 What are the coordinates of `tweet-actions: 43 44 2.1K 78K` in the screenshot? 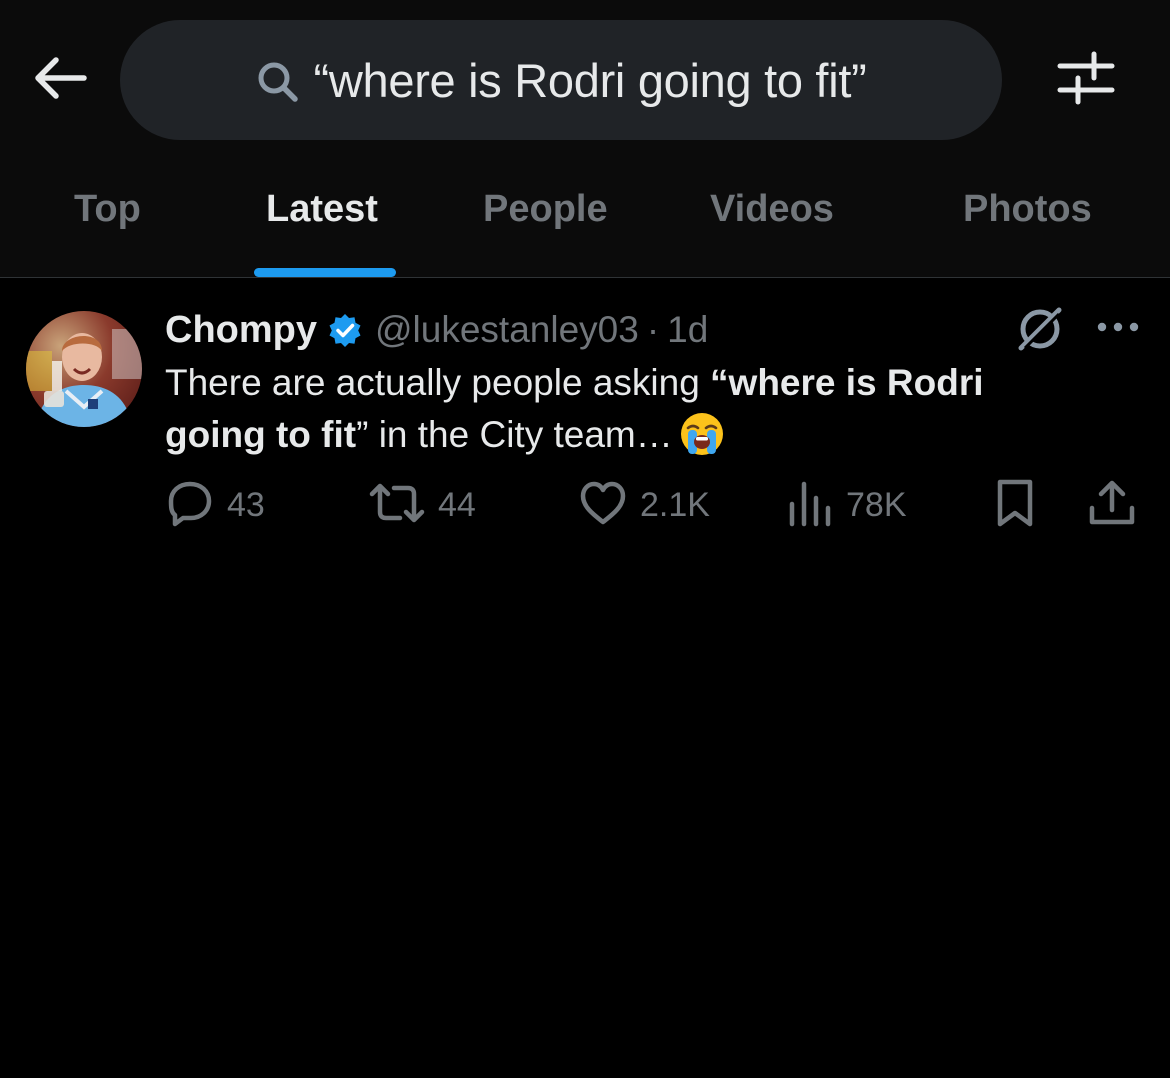 It's located at (585, 505).